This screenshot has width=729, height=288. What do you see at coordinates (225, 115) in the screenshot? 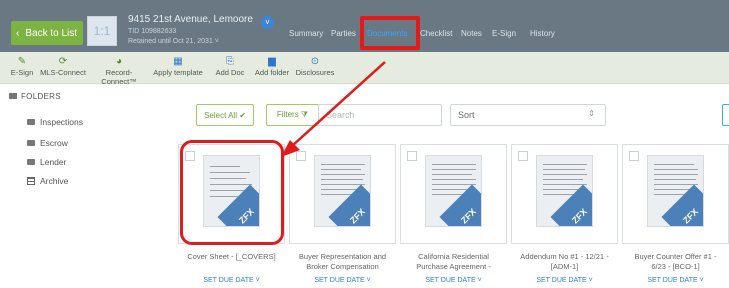
I see `select-all-button: Select All ✔` at bounding box center [225, 115].